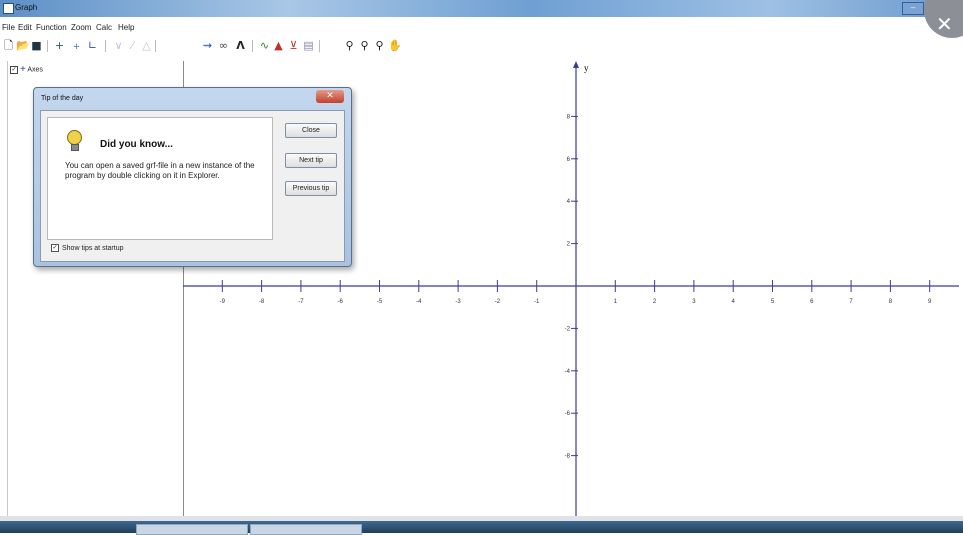 Image resolution: width=963 pixels, height=535 pixels. I want to click on x-tick-label: 1, so click(616, 302).